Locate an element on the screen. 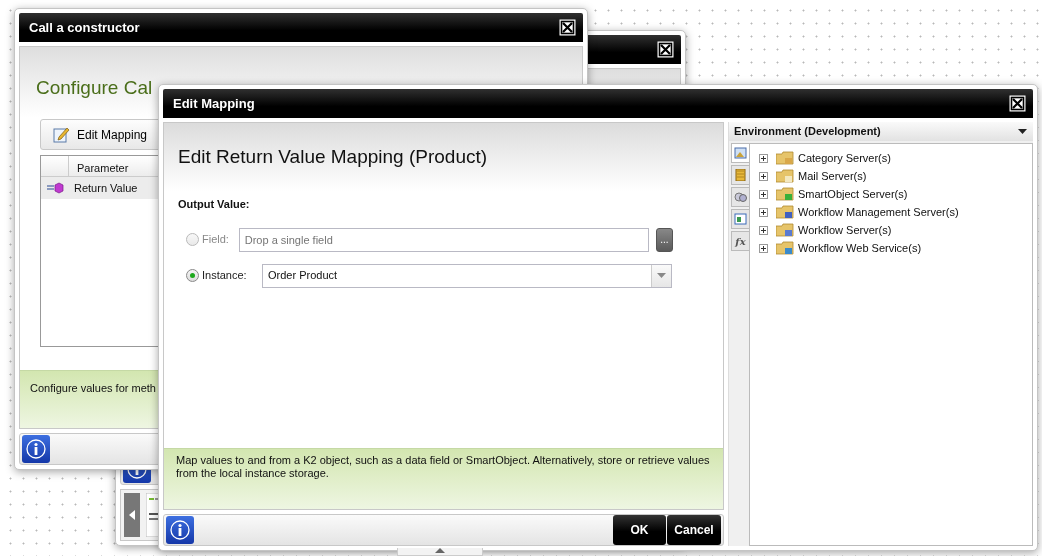 This screenshot has width=1042, height=556. tree-item: Workflow Server(s) is located at coordinates (895, 230).